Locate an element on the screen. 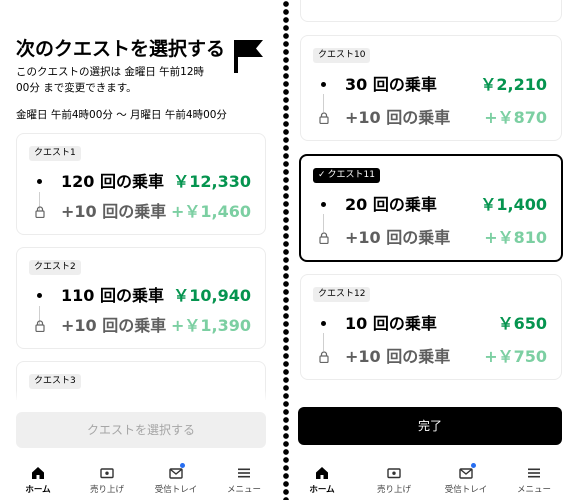 The width and height of the screenshot is (568, 500). bonus-amount: +￥750 is located at coordinates (515, 356).